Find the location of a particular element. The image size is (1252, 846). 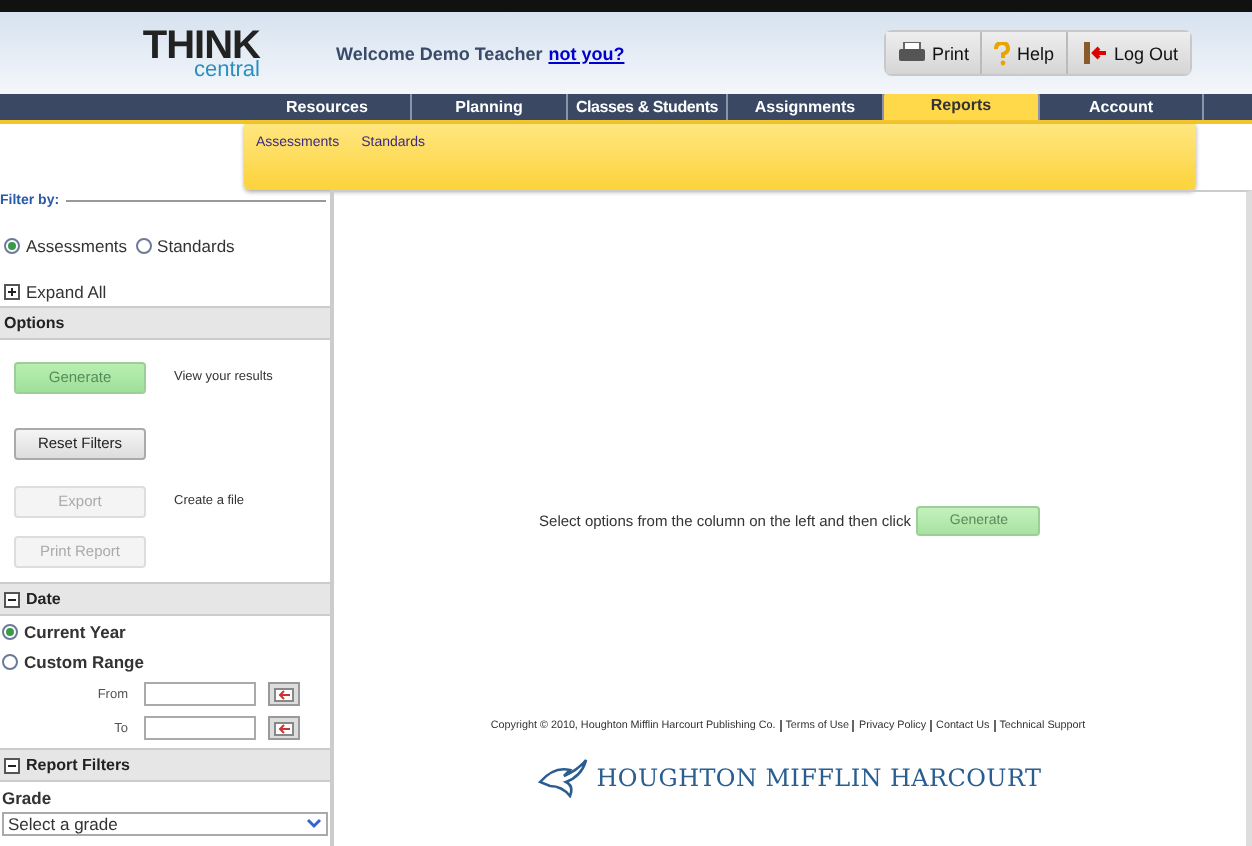

help-button: Help is located at coordinates (1025, 53).